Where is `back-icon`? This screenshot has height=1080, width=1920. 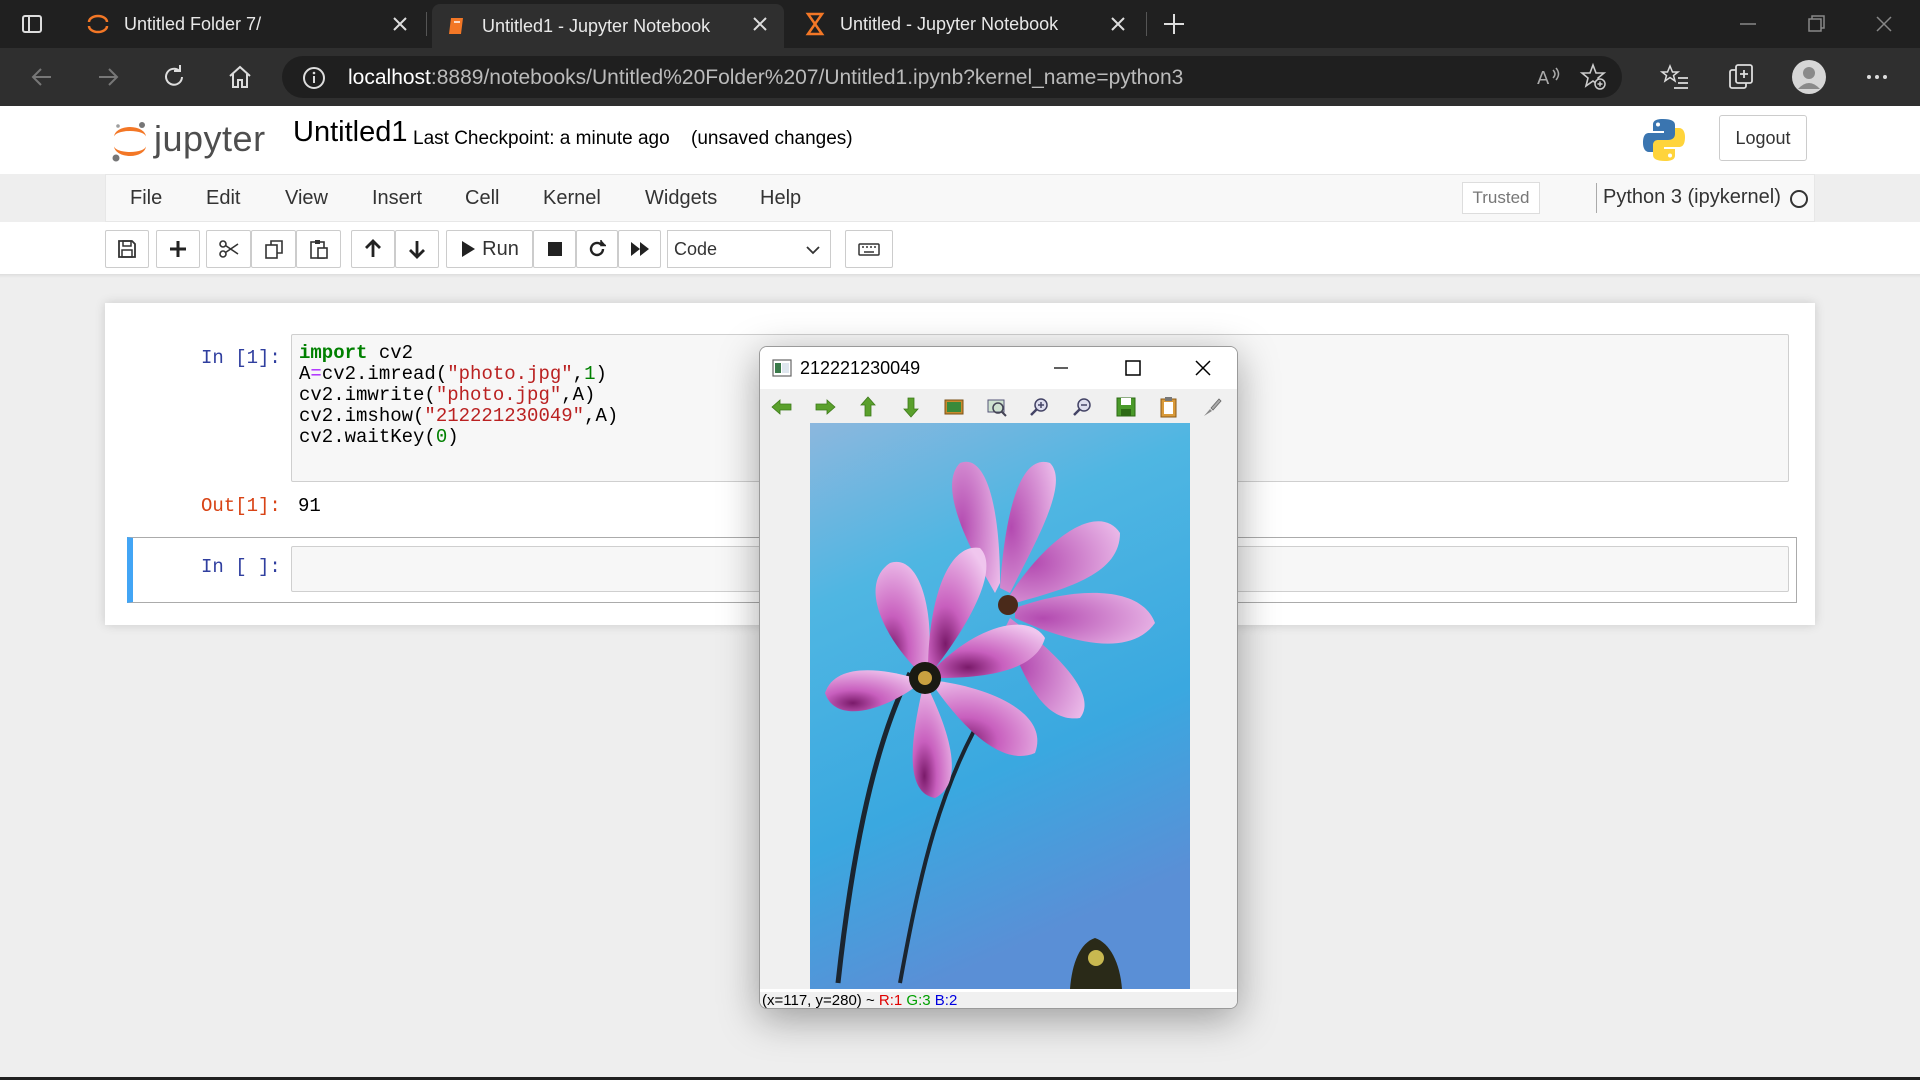
back-icon is located at coordinates (42, 77).